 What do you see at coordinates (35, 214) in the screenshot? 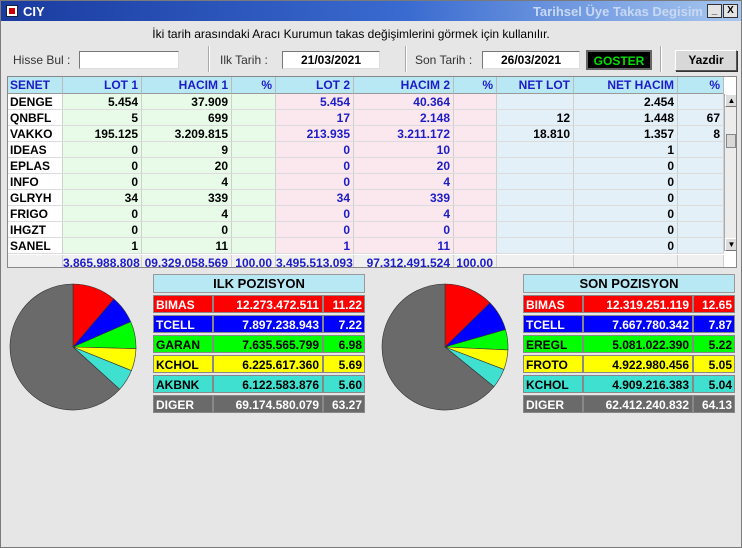
I see `table-row-symbol: FRIGO` at bounding box center [35, 214].